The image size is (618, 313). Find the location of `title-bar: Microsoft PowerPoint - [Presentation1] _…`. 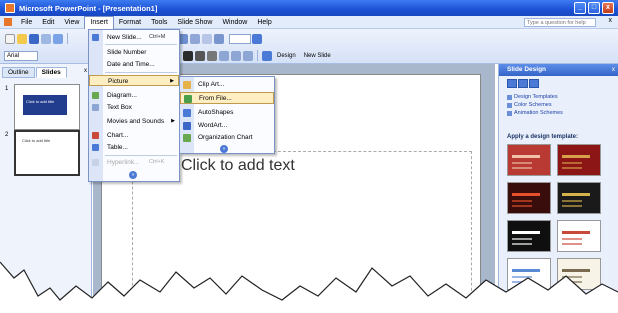

title-bar: Microsoft PowerPoint - [Presentation1] _… is located at coordinates (309, 8).